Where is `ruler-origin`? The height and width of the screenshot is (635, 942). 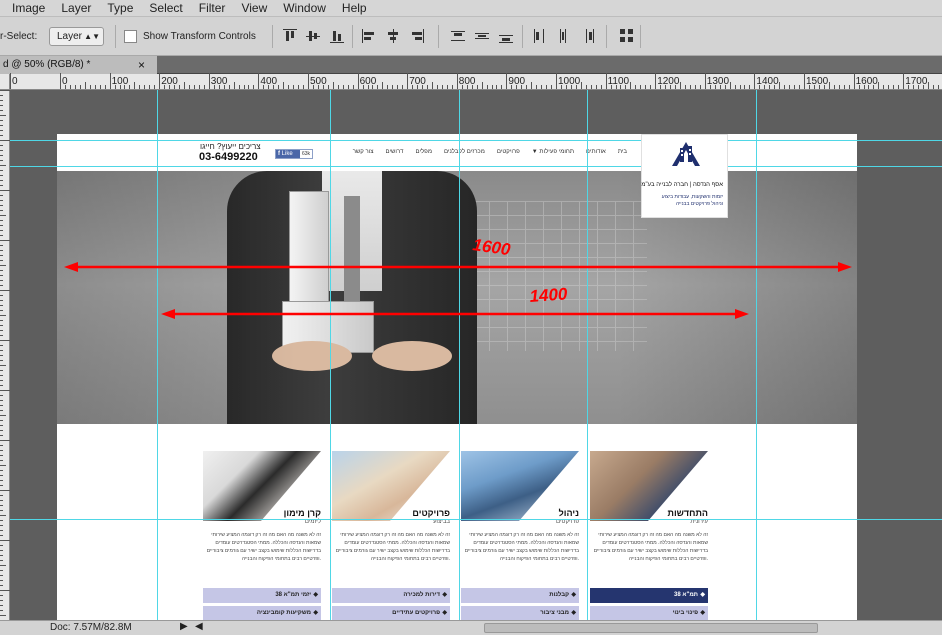 ruler-origin is located at coordinates (5, 82).